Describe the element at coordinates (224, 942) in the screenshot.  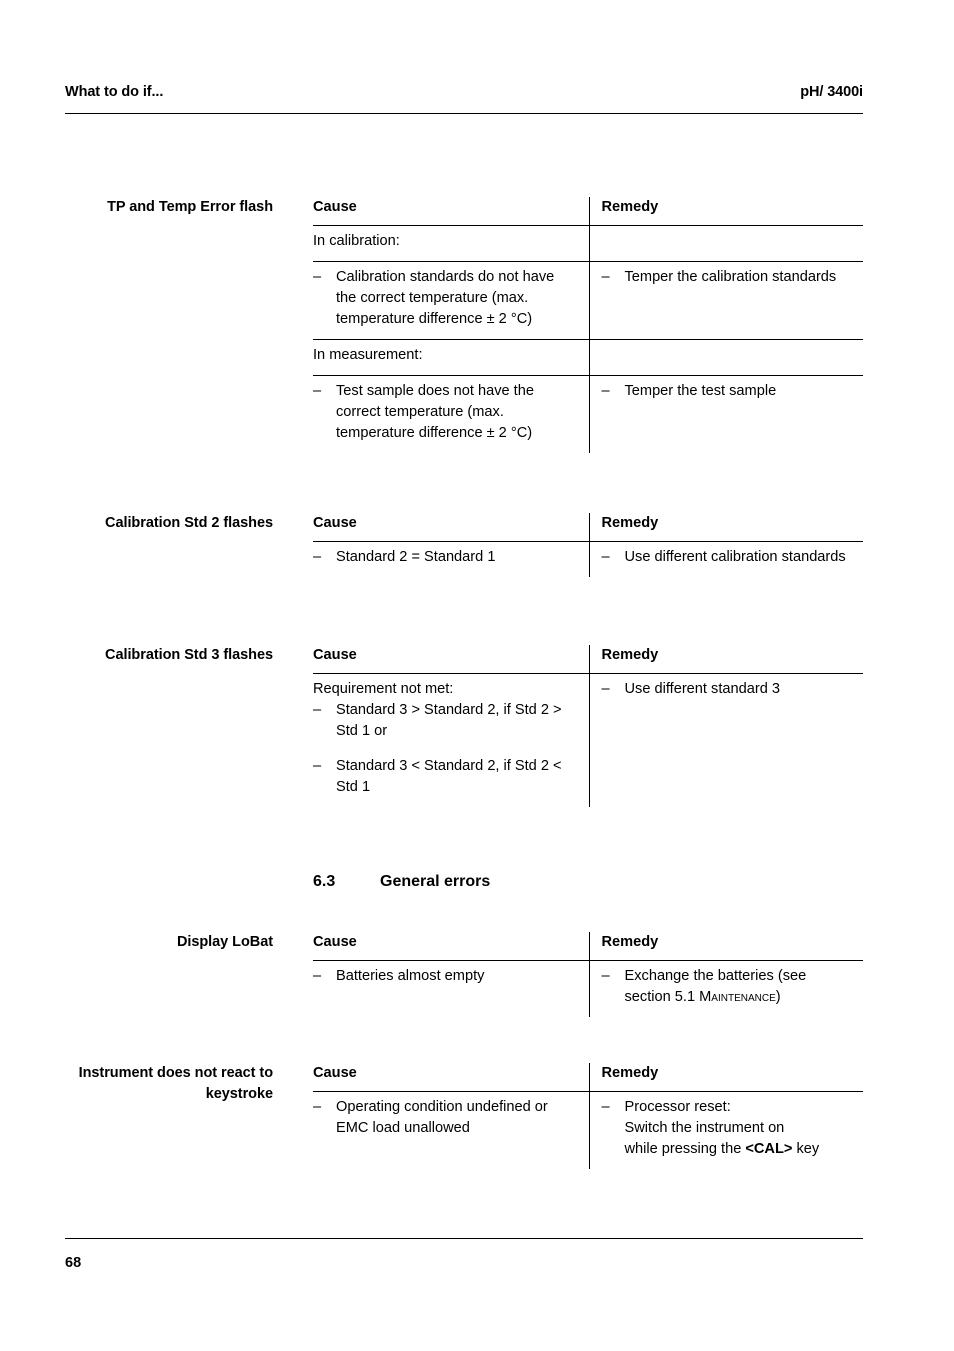
I see `margin-label: Display LoBat` at that location.